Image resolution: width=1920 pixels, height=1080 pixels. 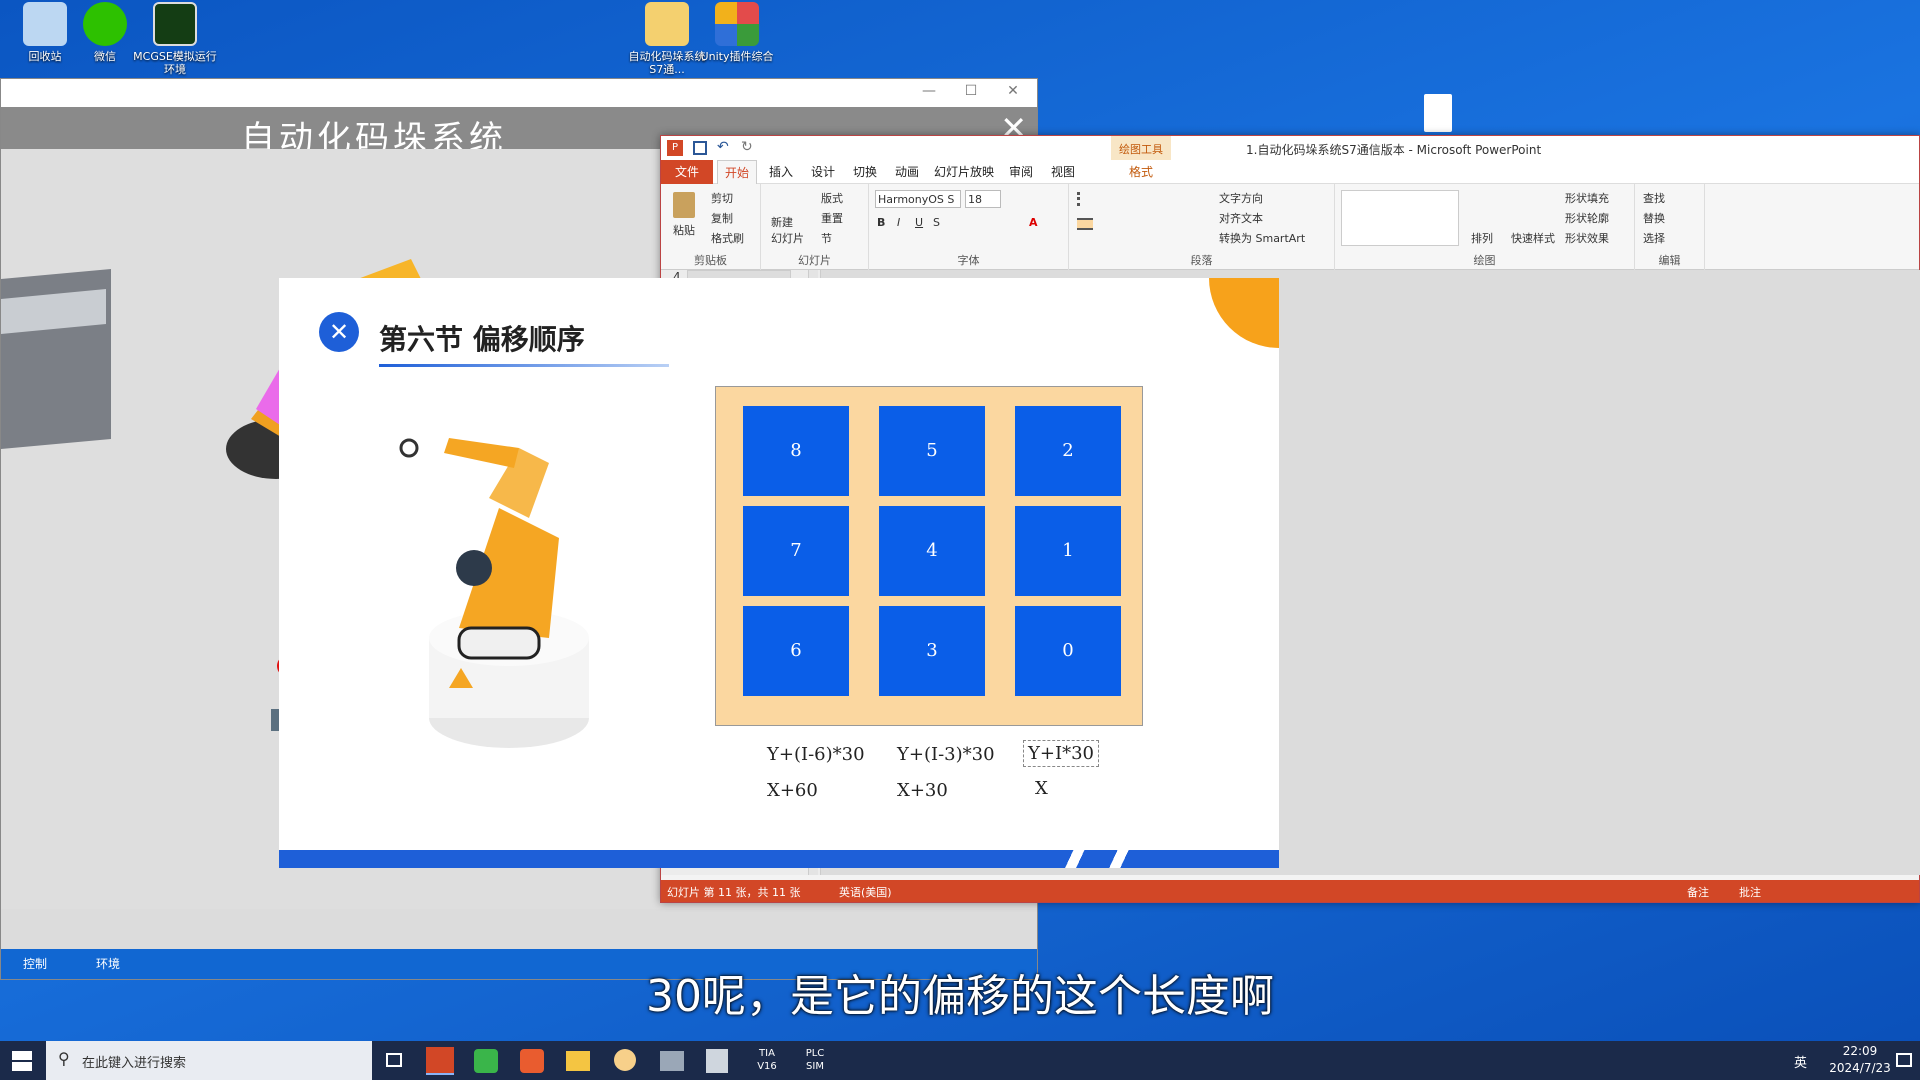 What do you see at coordinates (1068, 651) in the screenshot?
I see `grid-cell: 0` at bounding box center [1068, 651].